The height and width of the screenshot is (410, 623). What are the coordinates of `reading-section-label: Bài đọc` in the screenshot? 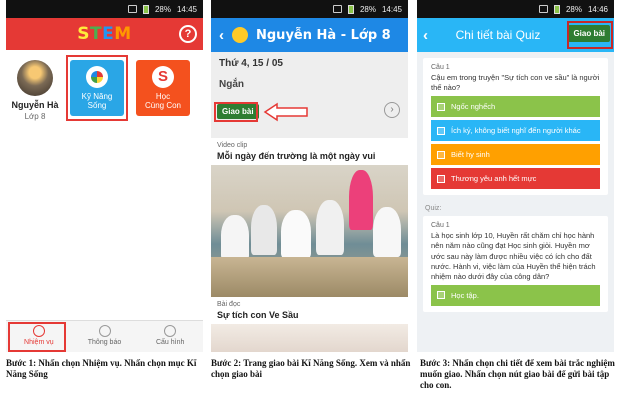 It's located at (229, 304).